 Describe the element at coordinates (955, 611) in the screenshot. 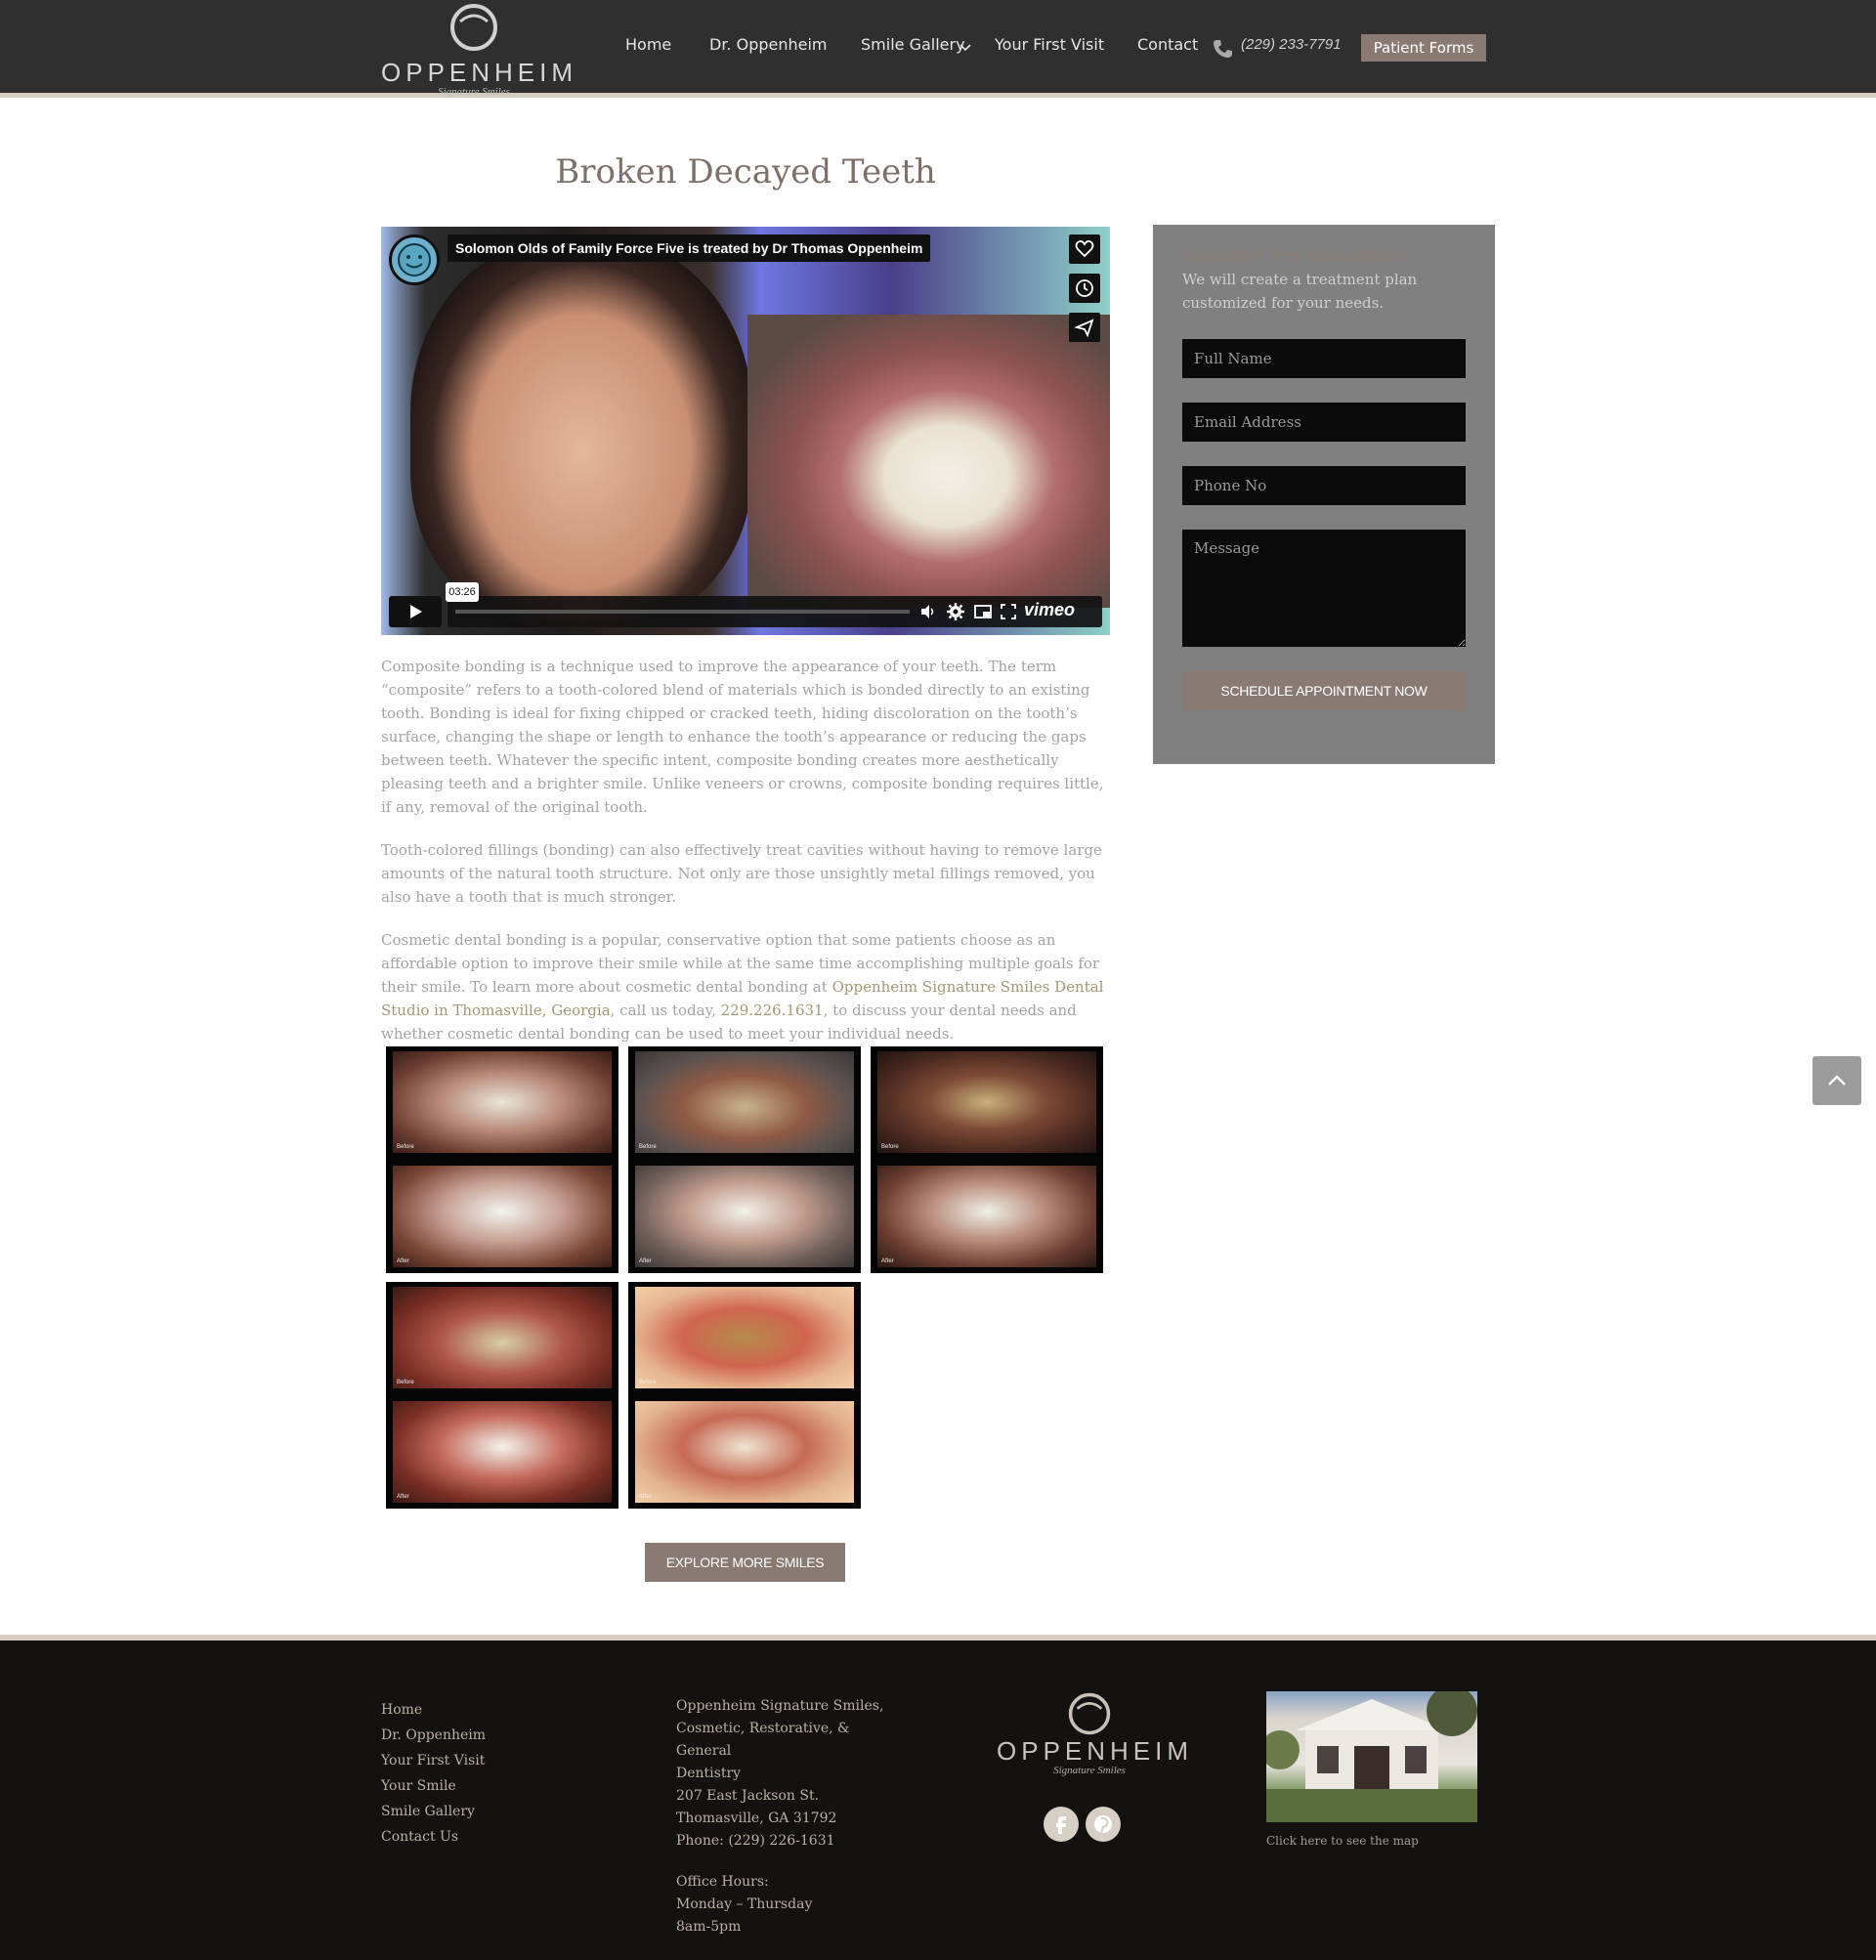

I see `settings-gear-icon` at that location.